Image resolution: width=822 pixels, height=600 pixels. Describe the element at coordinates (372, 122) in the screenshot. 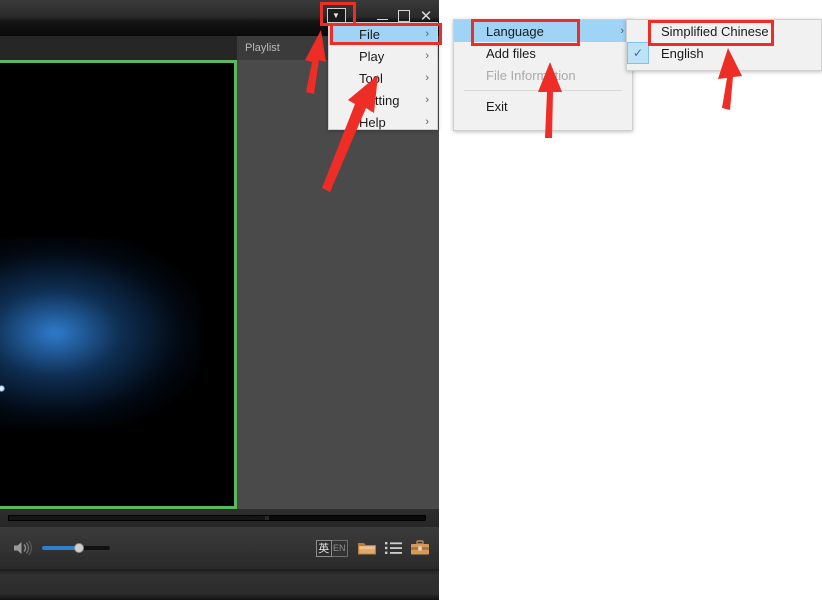

I see `menu-item-help-label: Help` at that location.